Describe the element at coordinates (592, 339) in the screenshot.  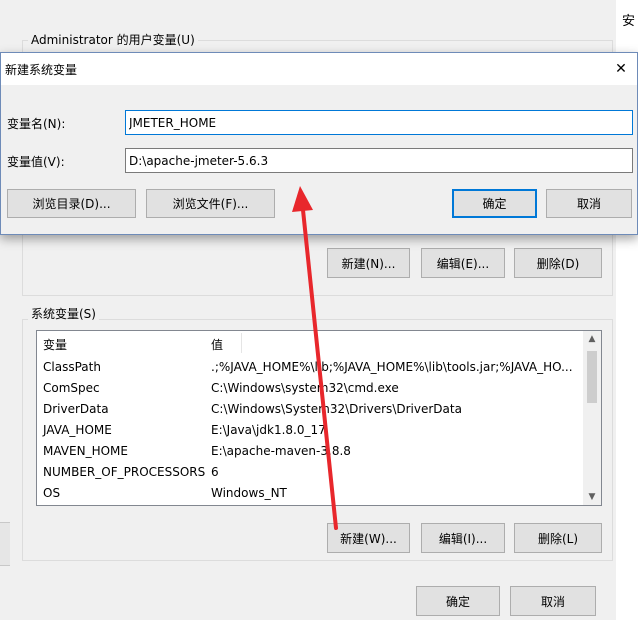
I see `chevron-up-icon: ▲` at that location.